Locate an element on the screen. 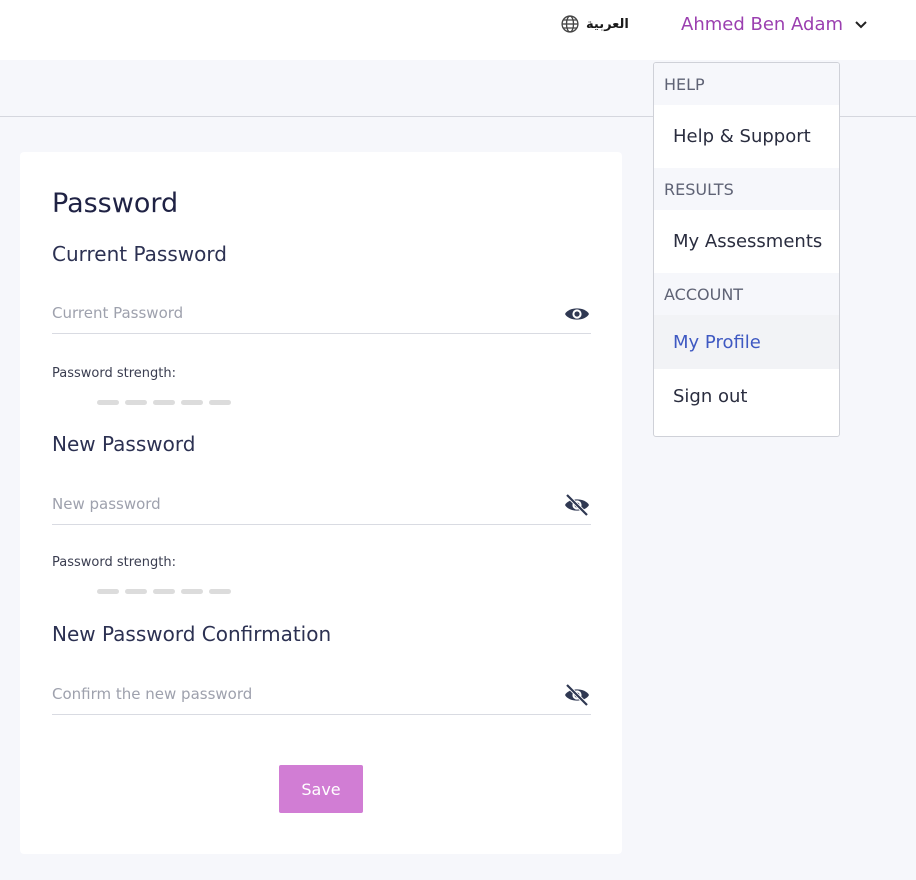  current-password-strength-meter is located at coordinates (164, 402).